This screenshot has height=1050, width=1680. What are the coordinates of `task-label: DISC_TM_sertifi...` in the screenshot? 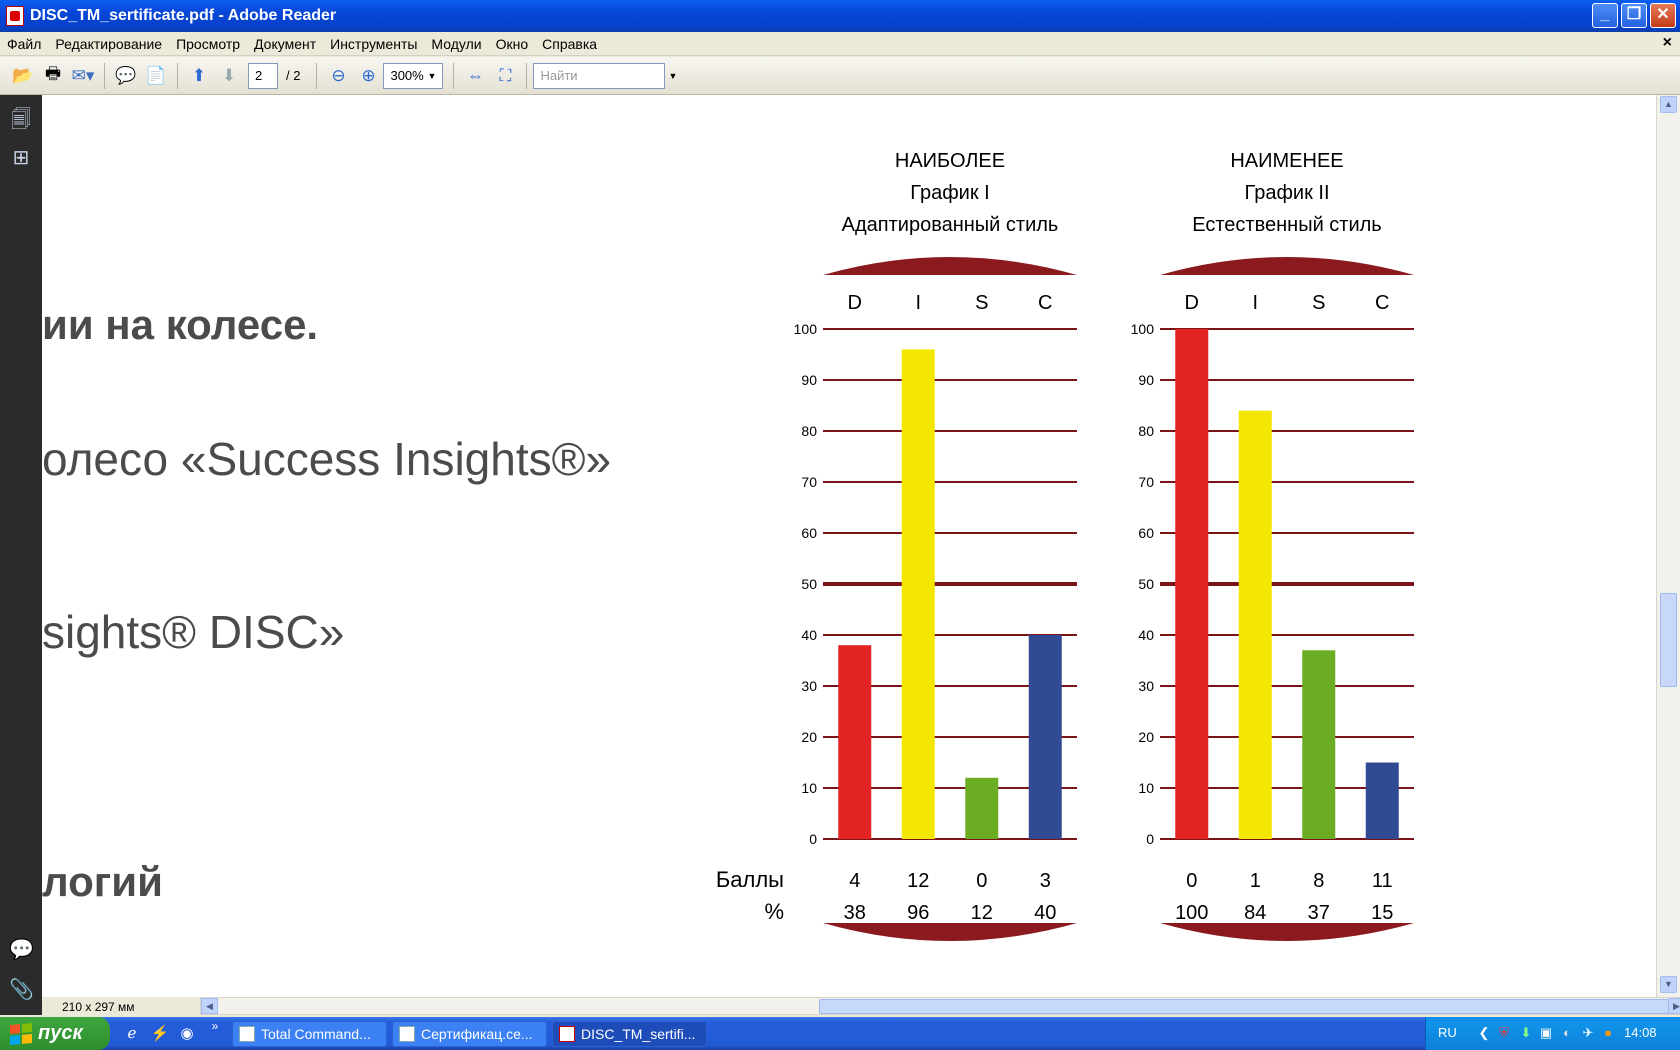 It's located at (638, 1034).